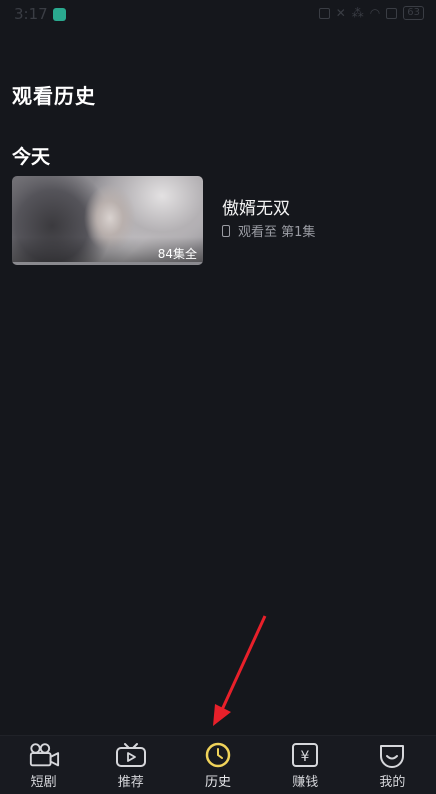 This screenshot has width=436, height=794. I want to click on mute-icon: ✕, so click(340, 13).